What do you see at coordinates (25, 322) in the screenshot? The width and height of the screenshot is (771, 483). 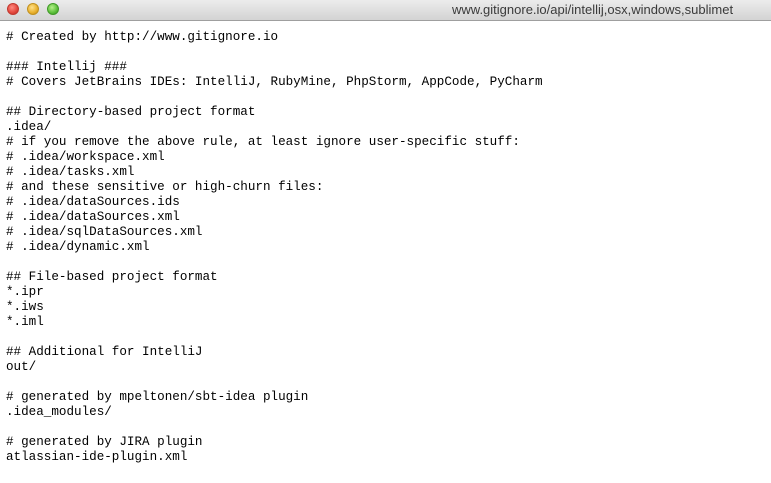 I see `text-line: *.iml` at bounding box center [25, 322].